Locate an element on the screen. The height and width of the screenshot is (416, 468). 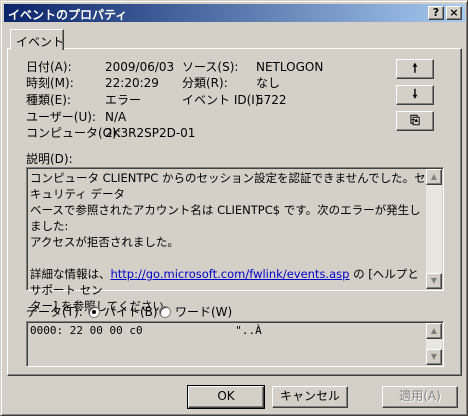
source-label: ソース(S): is located at coordinates (210, 67).